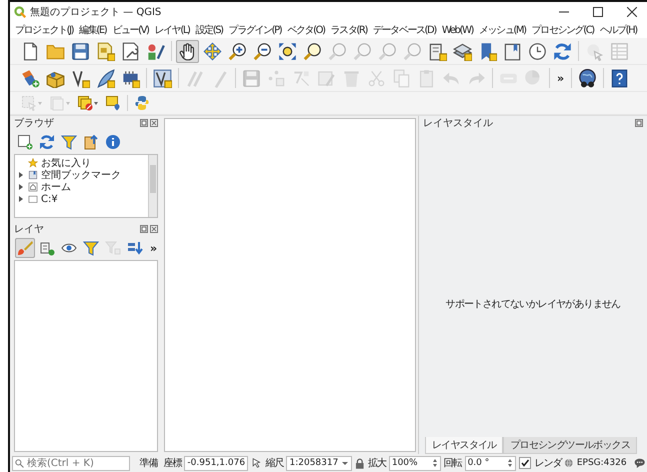 This screenshot has width=647, height=472. Describe the element at coordinates (457, 30) in the screenshot. I see `menu-item: Web(W)` at that location.